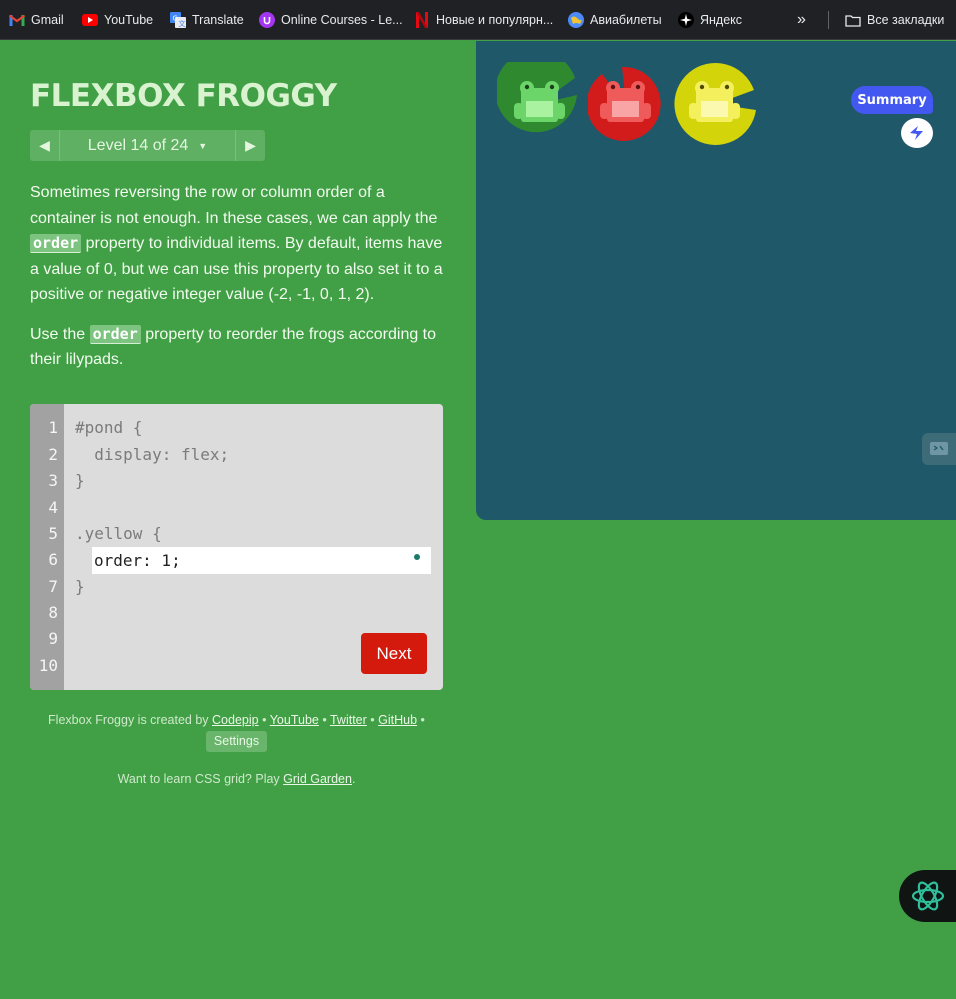 This screenshot has height=999, width=956. Describe the element at coordinates (47, 547) in the screenshot. I see `line-number-gutter: 1 2 3 4 5 6 7 8 9 10` at that location.